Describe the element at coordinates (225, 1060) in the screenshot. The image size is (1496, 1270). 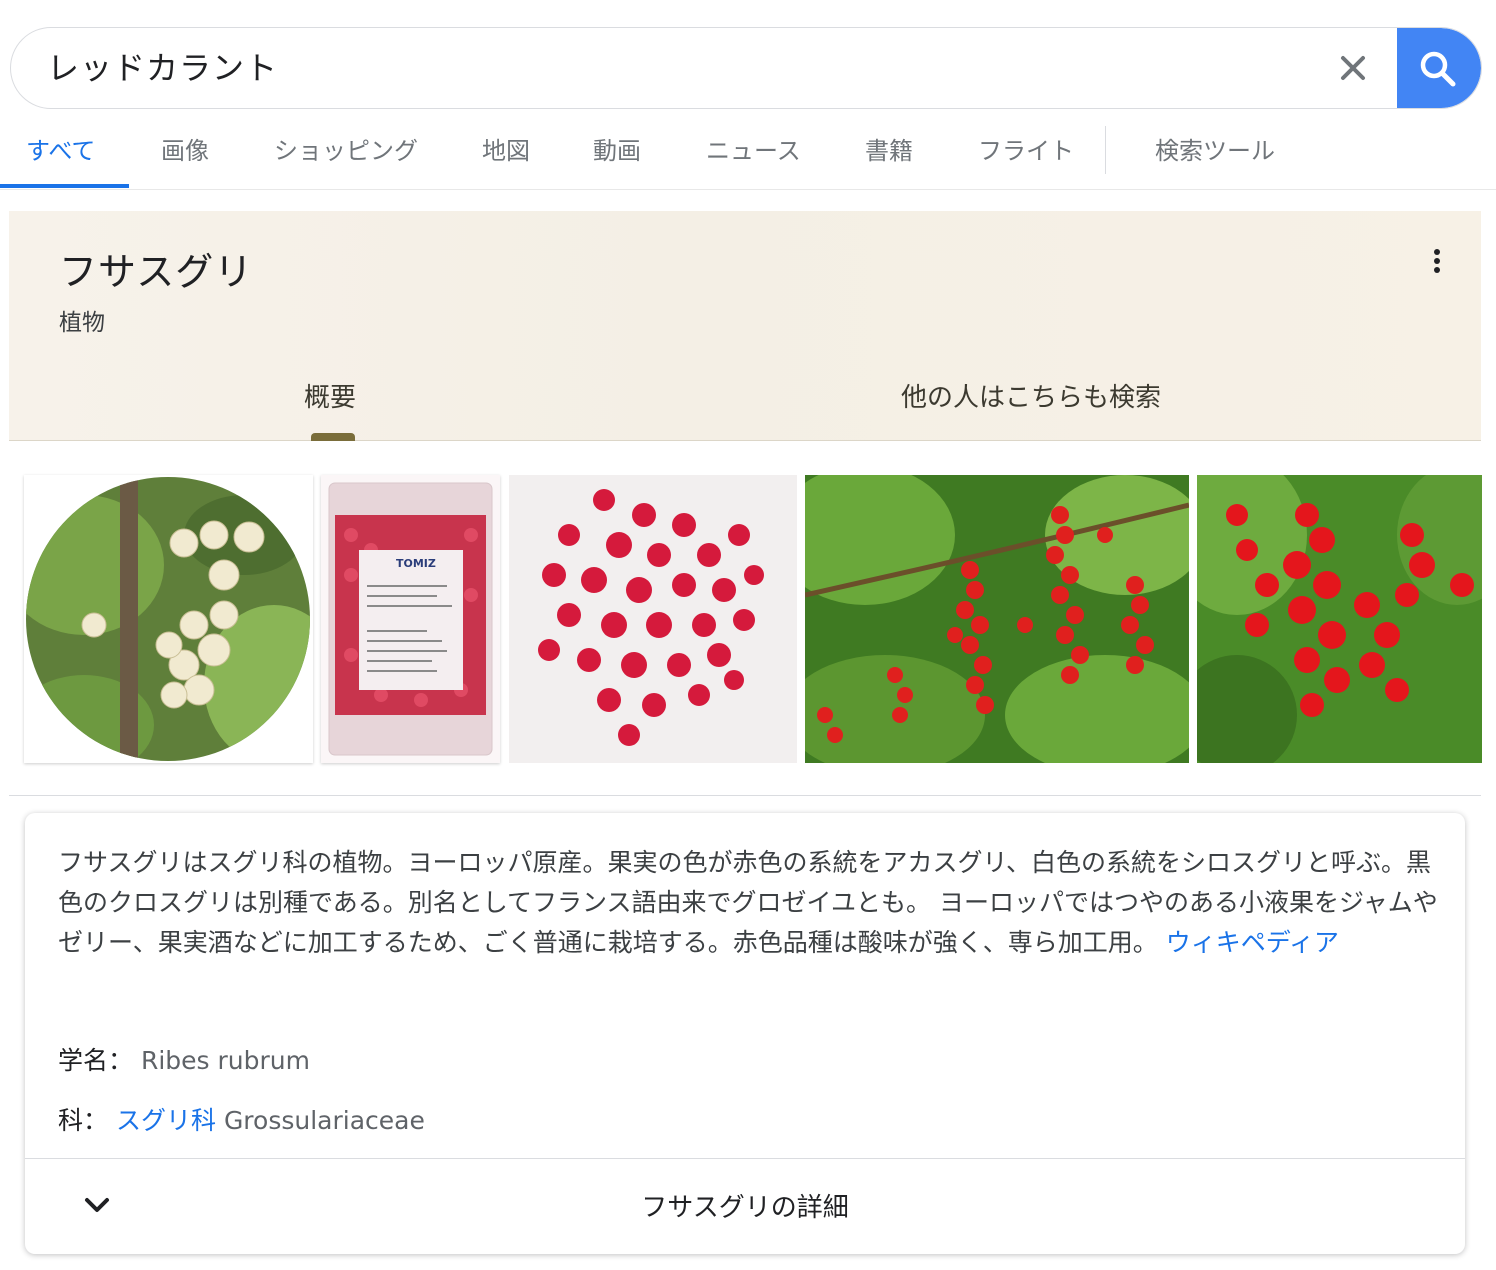
I see `fact-value: Ribes rubrum` at that location.